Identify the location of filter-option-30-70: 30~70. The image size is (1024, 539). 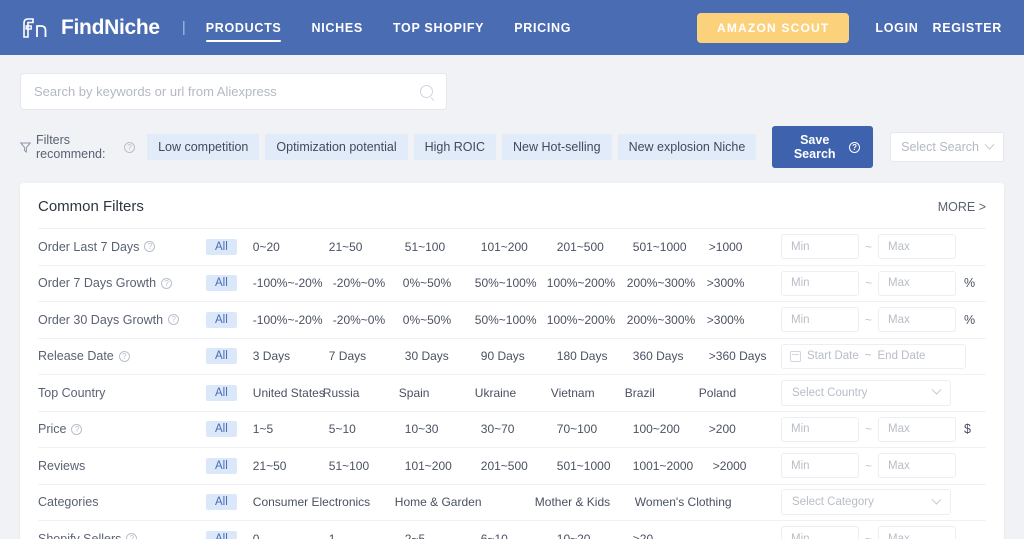
(519, 429).